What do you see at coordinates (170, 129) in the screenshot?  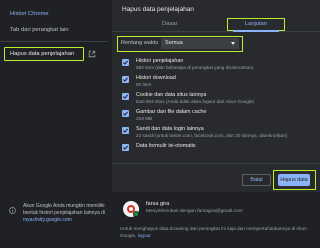 I see `option-title: Sandi dan data login lainnya` at bounding box center [170, 129].